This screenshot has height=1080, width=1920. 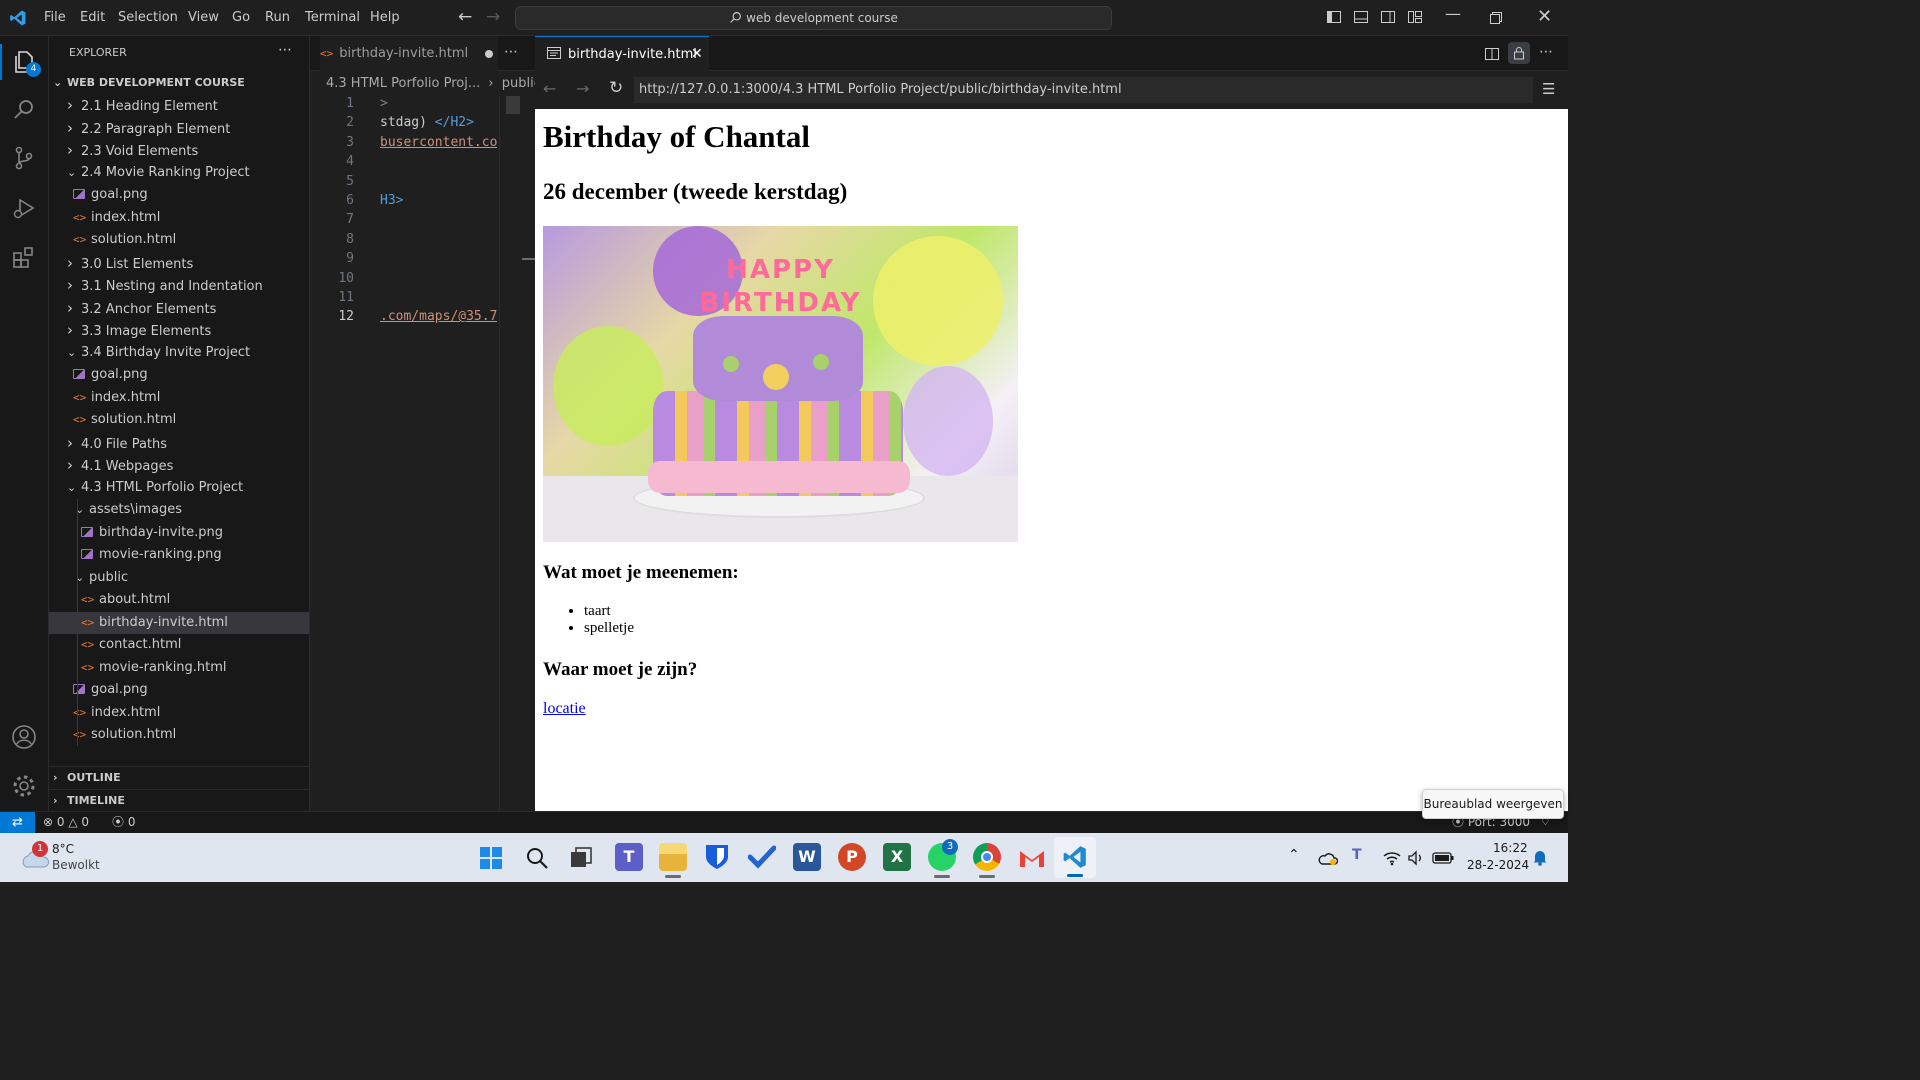 What do you see at coordinates (409, 53) in the screenshot?
I see `editor-tab: <> birthday-invite.html` at bounding box center [409, 53].